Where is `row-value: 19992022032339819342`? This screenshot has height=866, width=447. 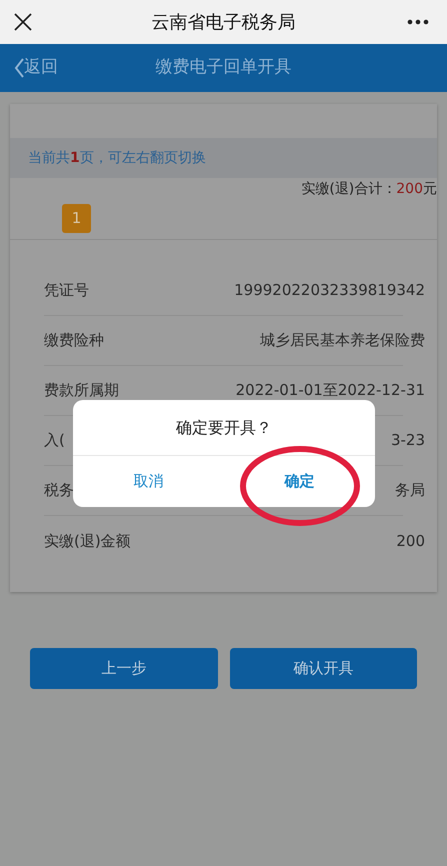
row-value: 19992022032339819342 is located at coordinates (329, 291).